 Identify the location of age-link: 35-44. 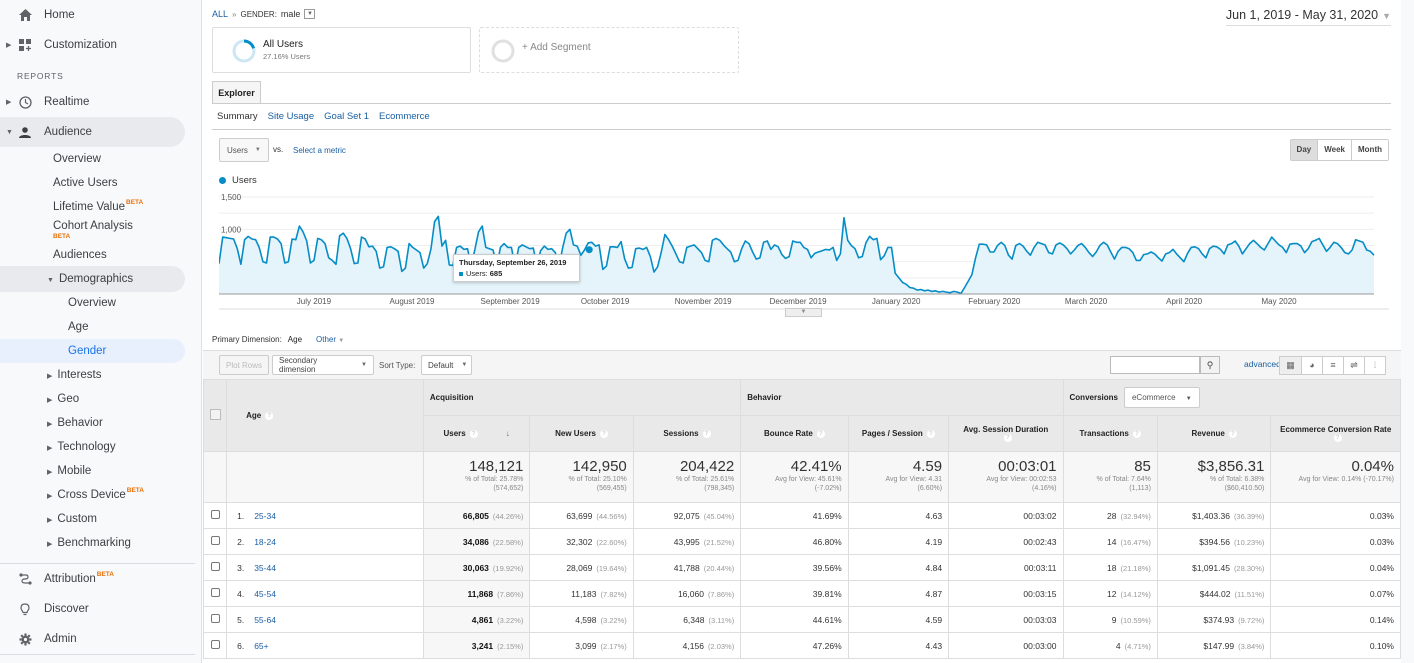
(265, 568).